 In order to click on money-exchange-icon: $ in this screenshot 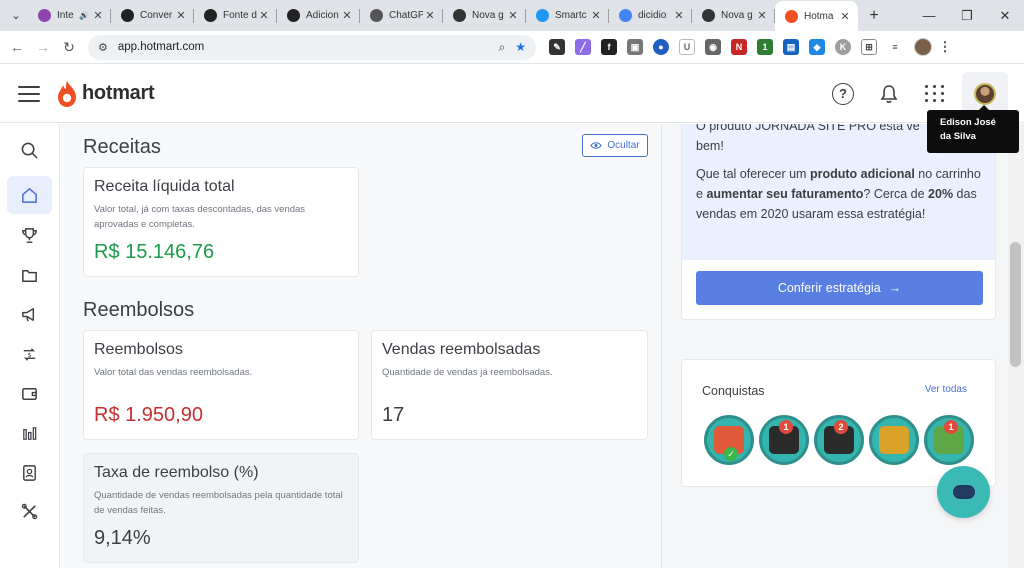, I will do `click(29, 354)`.